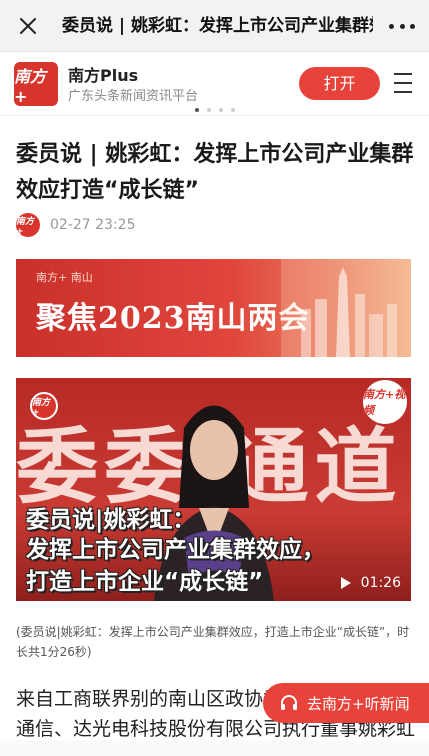 This screenshot has width=429, height=756. What do you see at coordinates (175, 550) in the screenshot?
I see `video-caption-line-2: 发挥上市公司产业集群效应，` at bounding box center [175, 550].